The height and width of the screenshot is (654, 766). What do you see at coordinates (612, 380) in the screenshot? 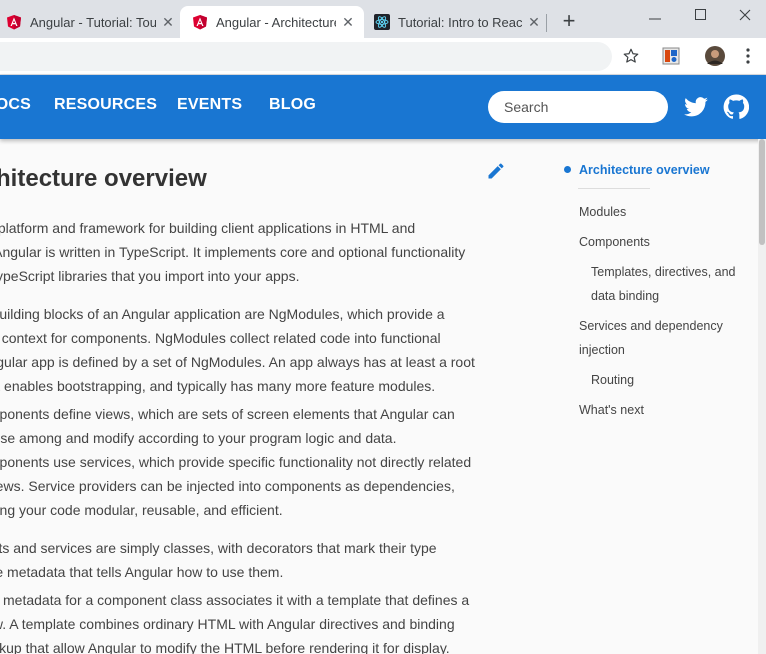
I see `toc-item-routing: Routing` at bounding box center [612, 380].